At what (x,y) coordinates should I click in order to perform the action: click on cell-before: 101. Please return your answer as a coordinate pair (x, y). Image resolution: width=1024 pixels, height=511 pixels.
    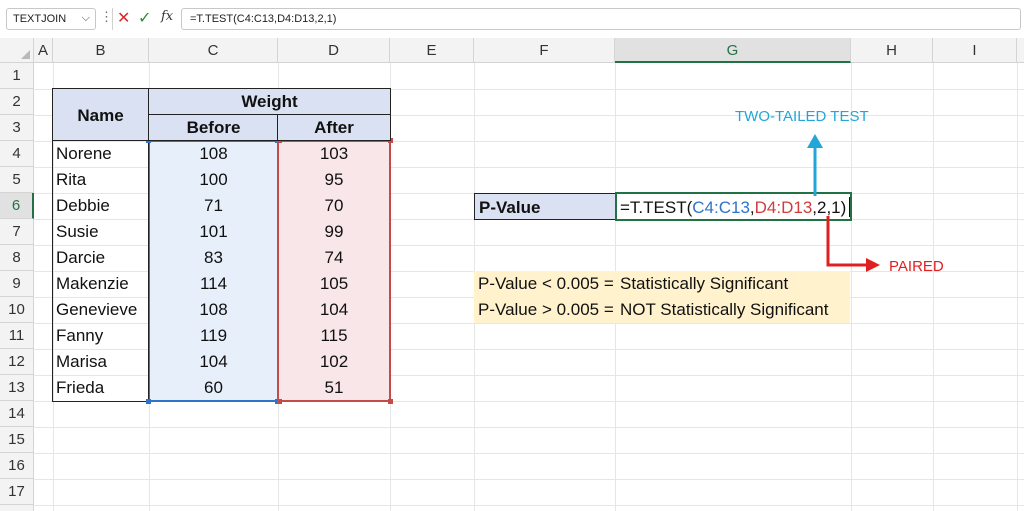
    Looking at the image, I should click on (213, 232).